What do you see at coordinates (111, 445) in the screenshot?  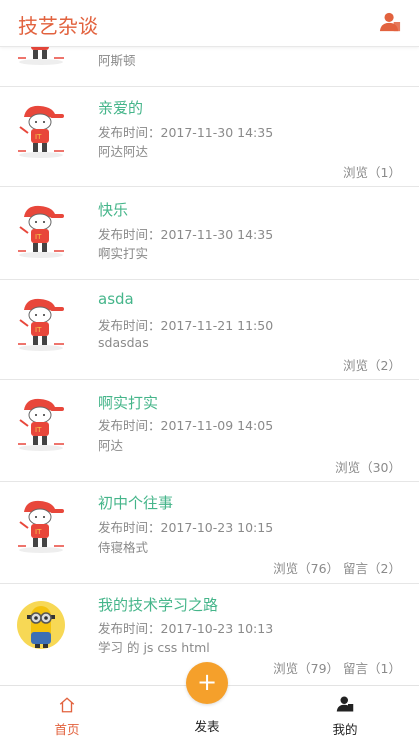 I see `post-summary: 阿达` at bounding box center [111, 445].